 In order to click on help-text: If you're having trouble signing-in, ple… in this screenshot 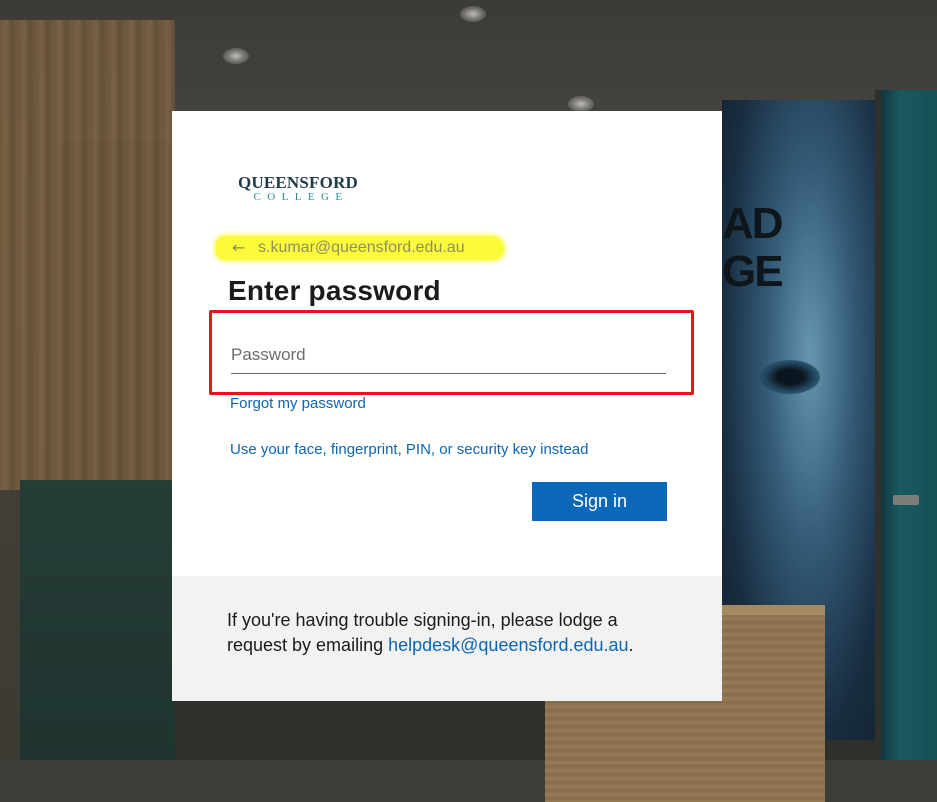, I will do `click(447, 633)`.